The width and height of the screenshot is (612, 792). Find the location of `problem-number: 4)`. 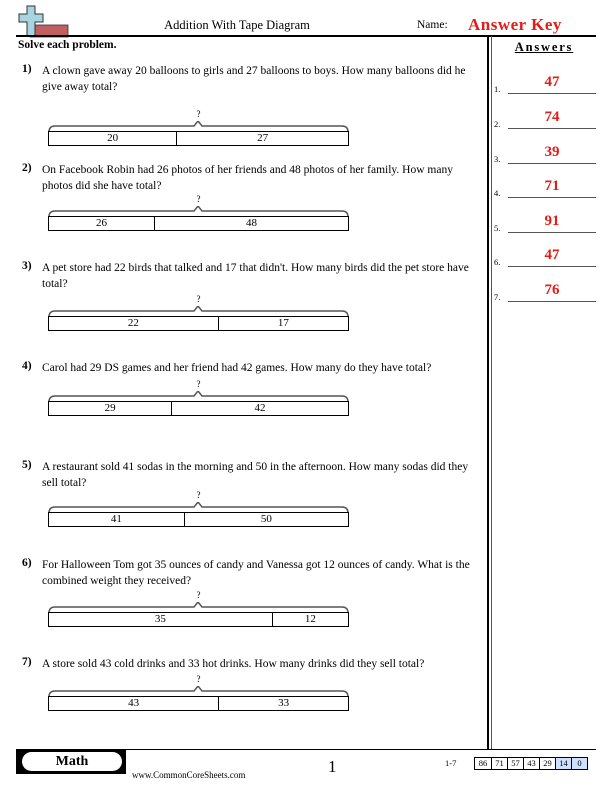

problem-number: 4) is located at coordinates (27, 366).